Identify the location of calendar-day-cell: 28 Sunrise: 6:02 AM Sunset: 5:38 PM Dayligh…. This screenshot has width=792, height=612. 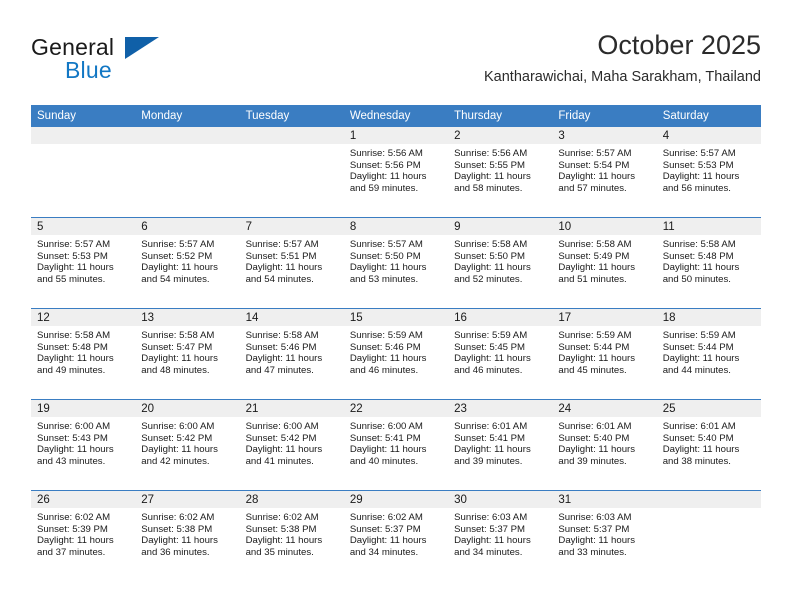
(291, 535).